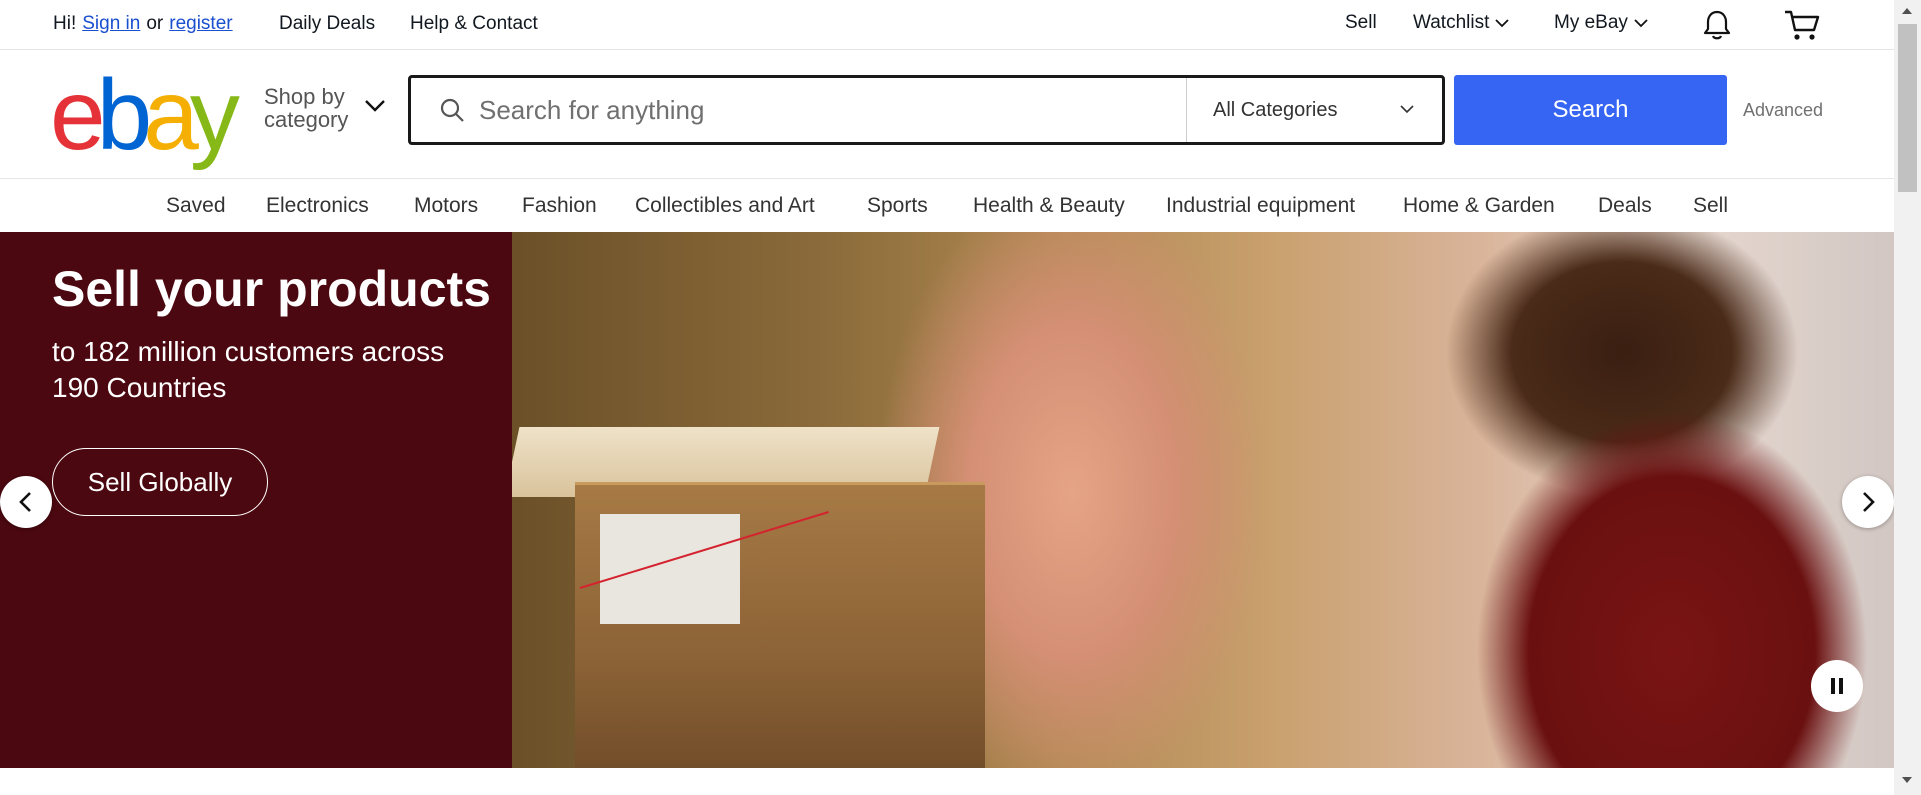 The width and height of the screenshot is (1921, 795). I want to click on register-link: register, so click(200, 24).